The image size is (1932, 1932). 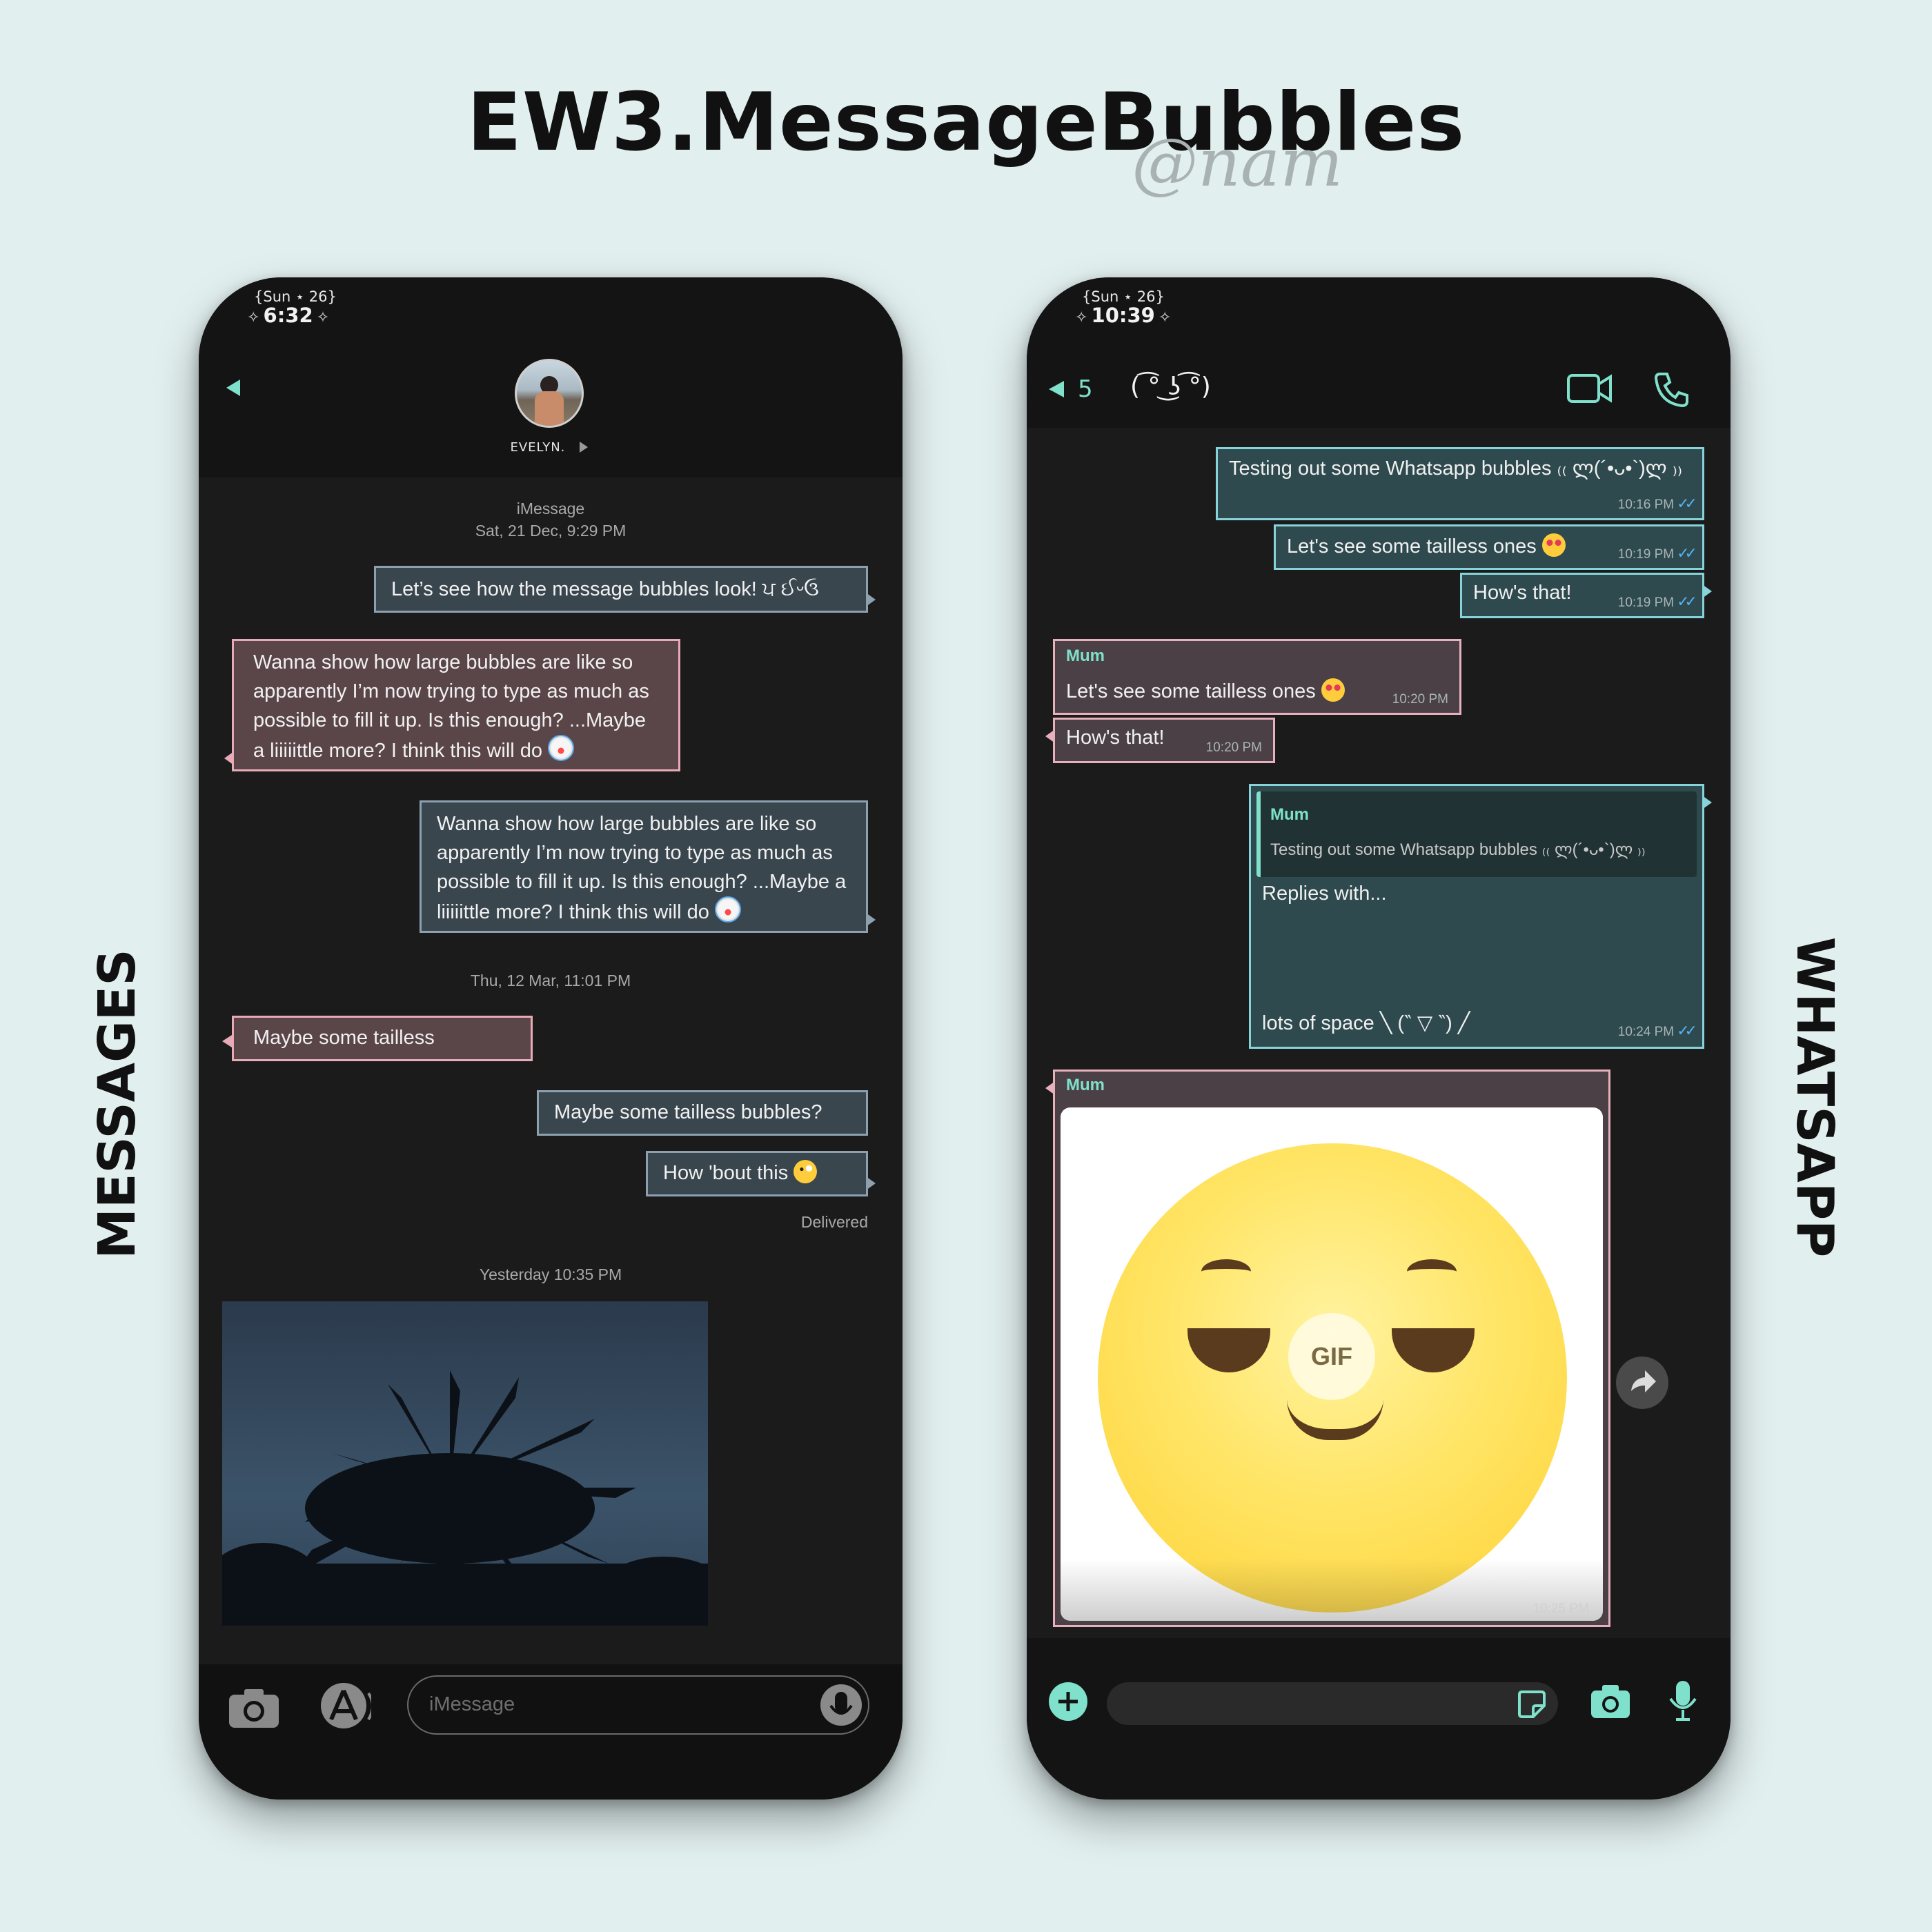 What do you see at coordinates (1332, 1703) in the screenshot?
I see `message-input` at bounding box center [1332, 1703].